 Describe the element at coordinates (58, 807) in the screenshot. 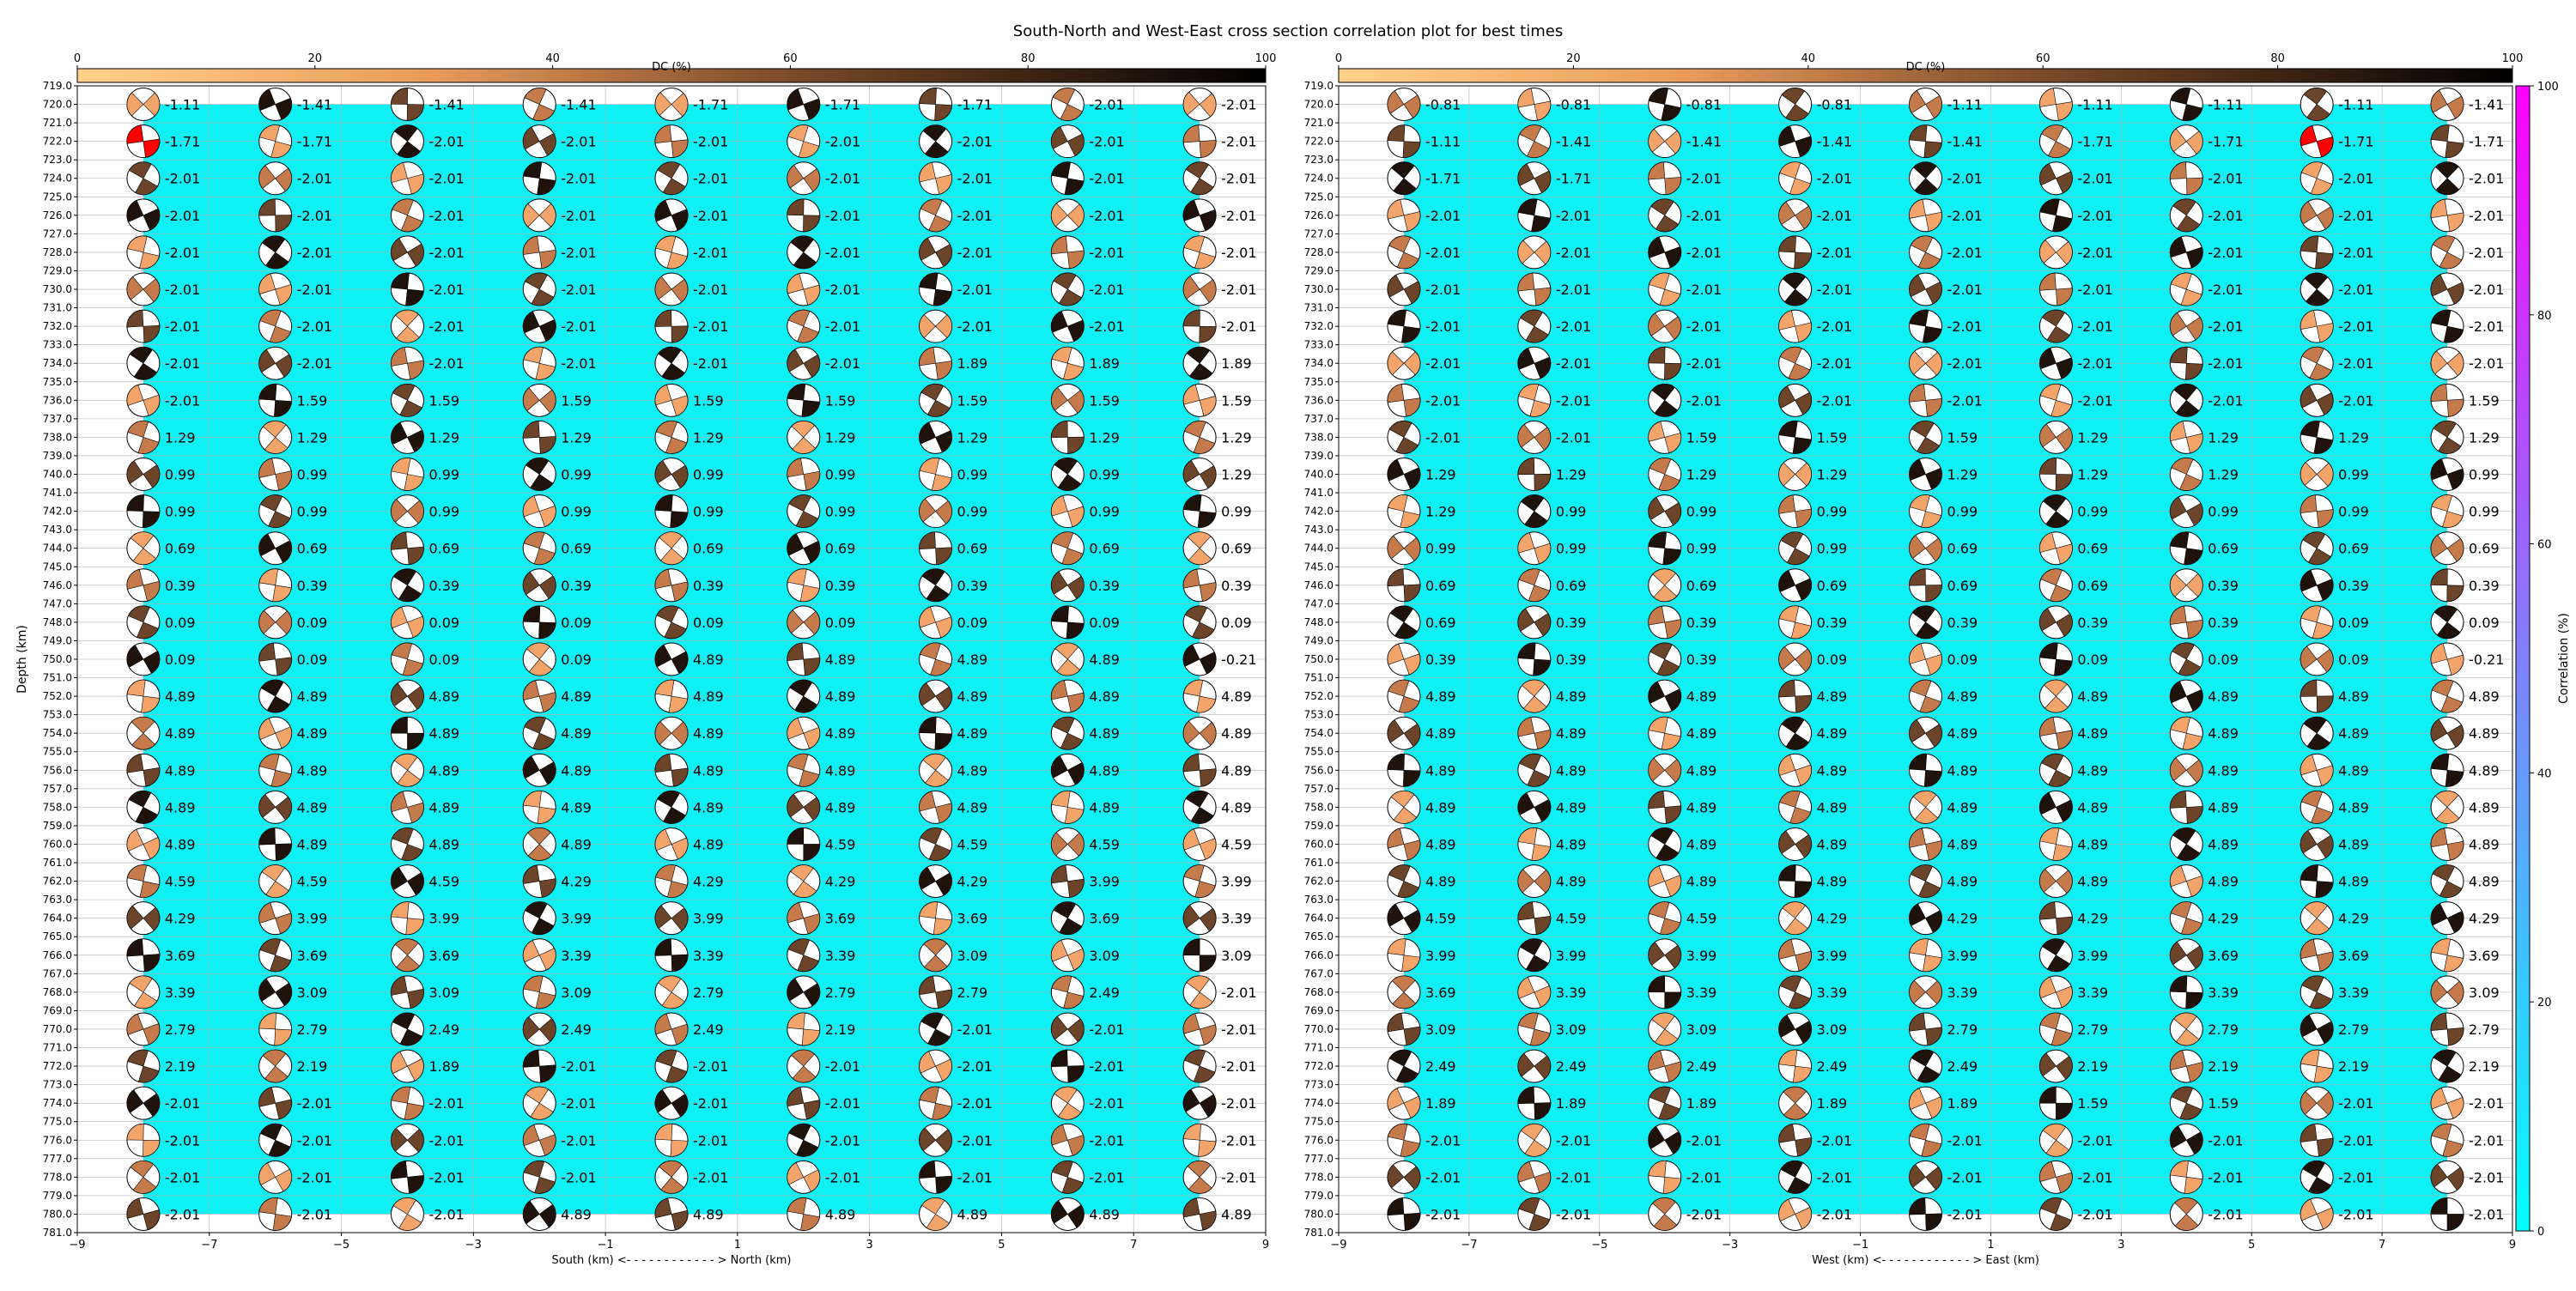

I see `y-tick-label: 758.0` at that location.